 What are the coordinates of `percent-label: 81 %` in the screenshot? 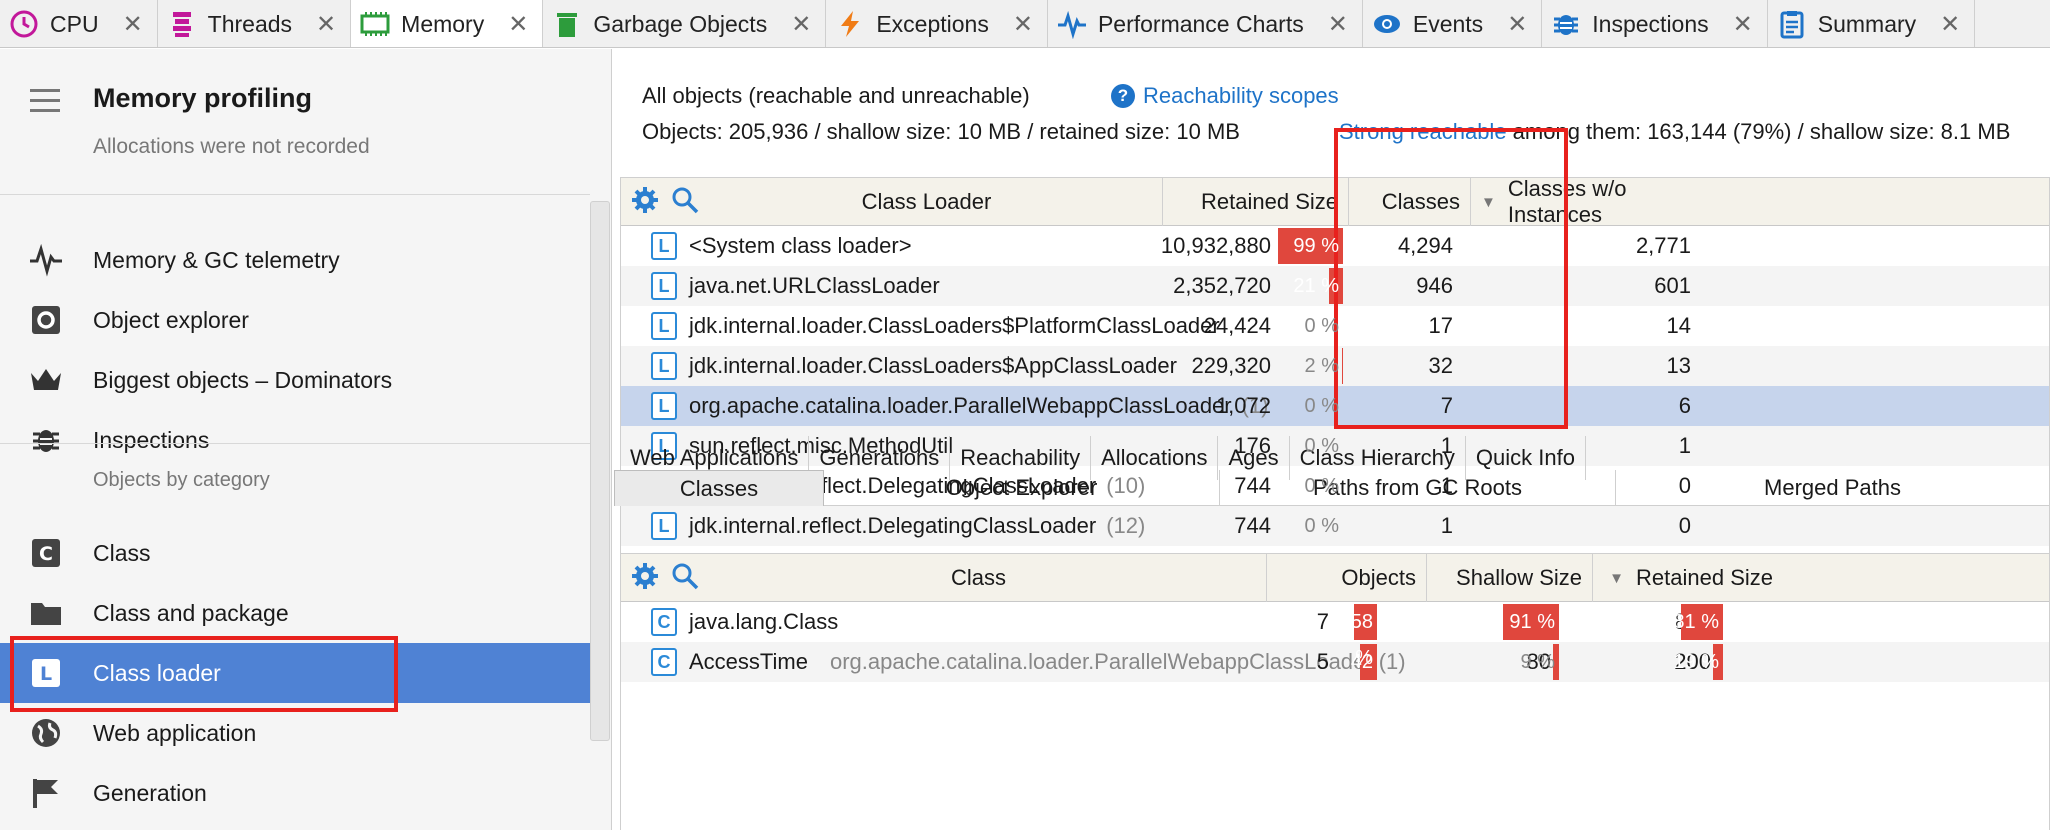 It's located at (1696, 622).